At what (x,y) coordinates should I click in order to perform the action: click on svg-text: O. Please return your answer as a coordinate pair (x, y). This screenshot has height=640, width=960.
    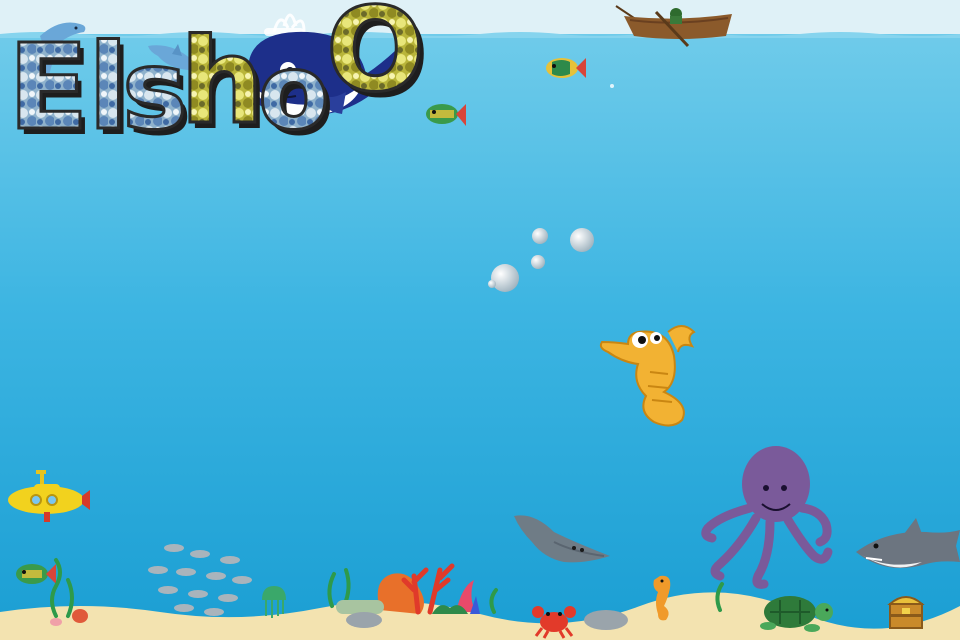
    Looking at the image, I should click on (375, 59).